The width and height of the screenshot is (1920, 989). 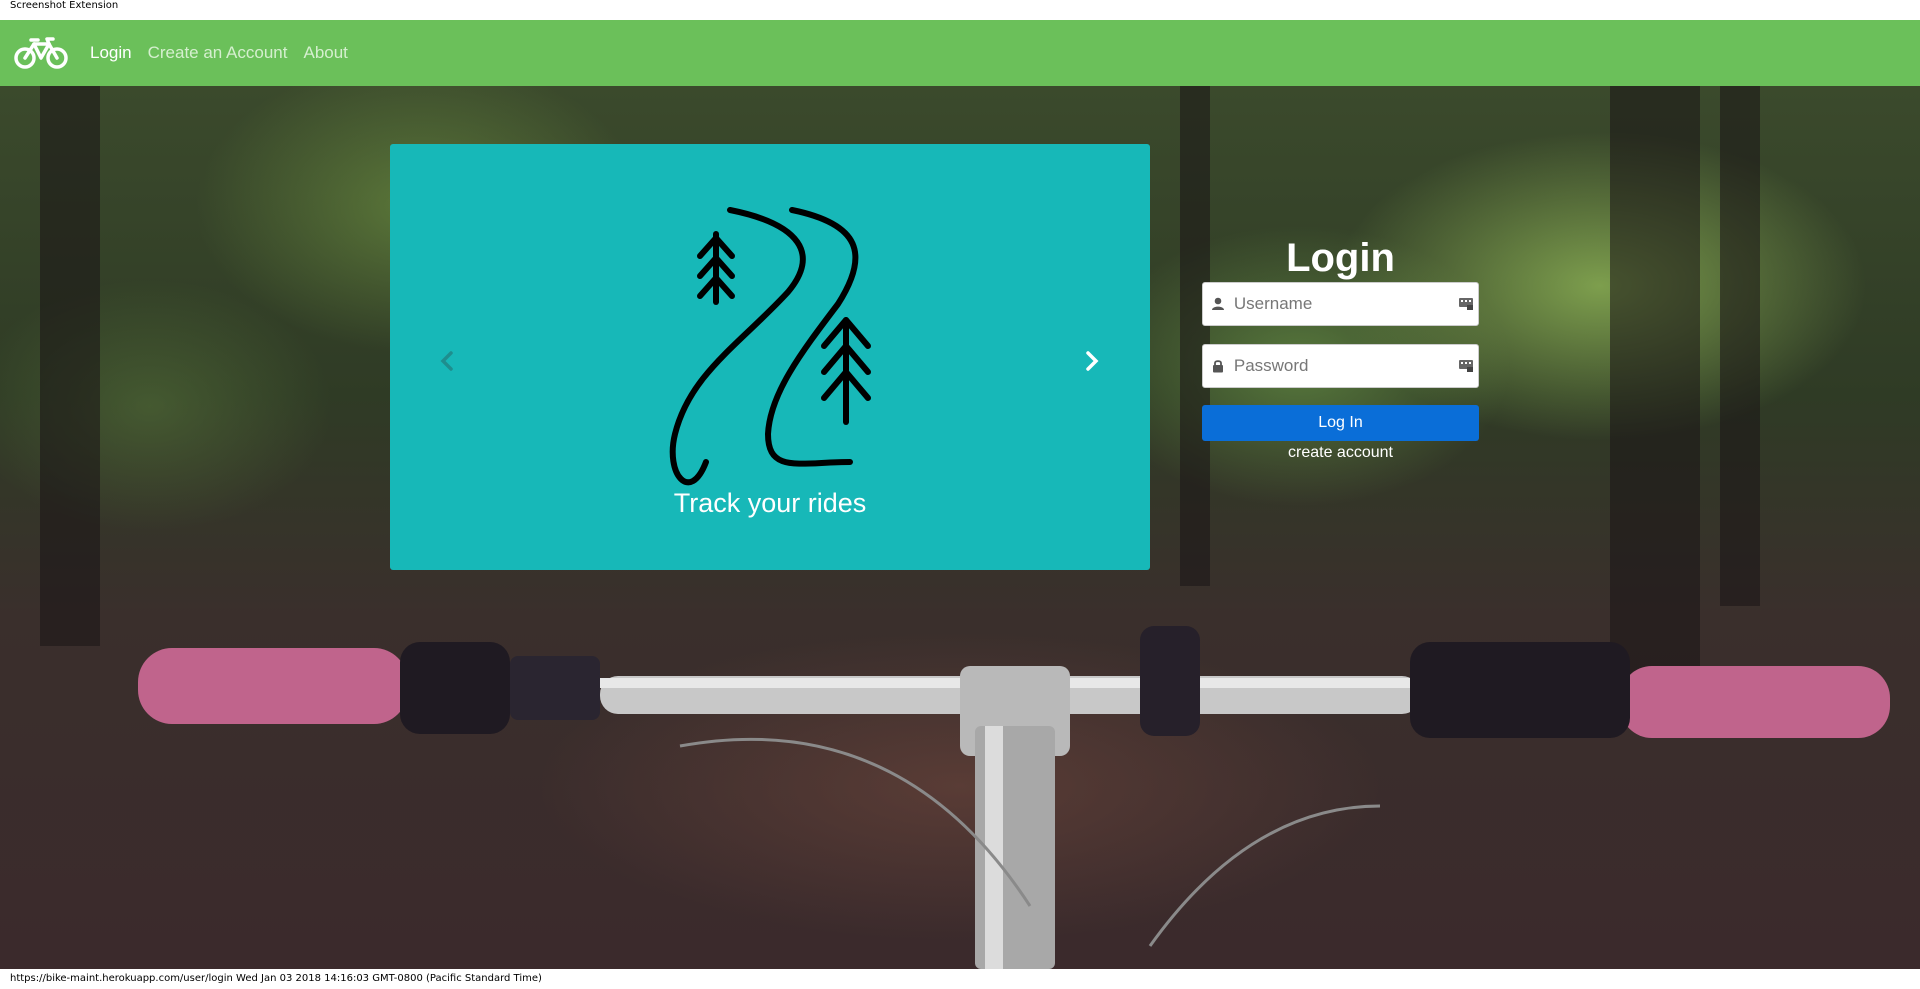 I want to click on nav-link-login: Login, so click(x=111, y=53).